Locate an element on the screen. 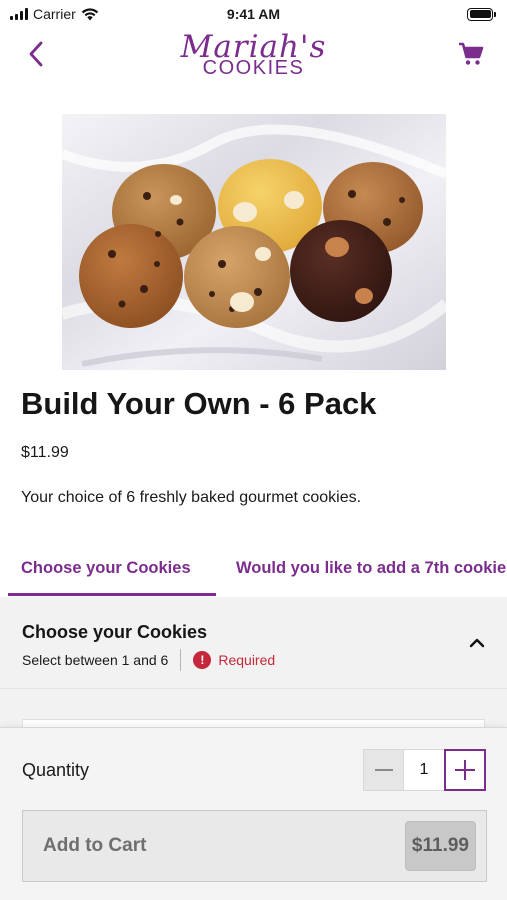 Image resolution: width=507 pixels, height=900 pixels. tab-add-seventh-cookie: Would you like to add a 7th cookie? is located at coordinates (371, 568).